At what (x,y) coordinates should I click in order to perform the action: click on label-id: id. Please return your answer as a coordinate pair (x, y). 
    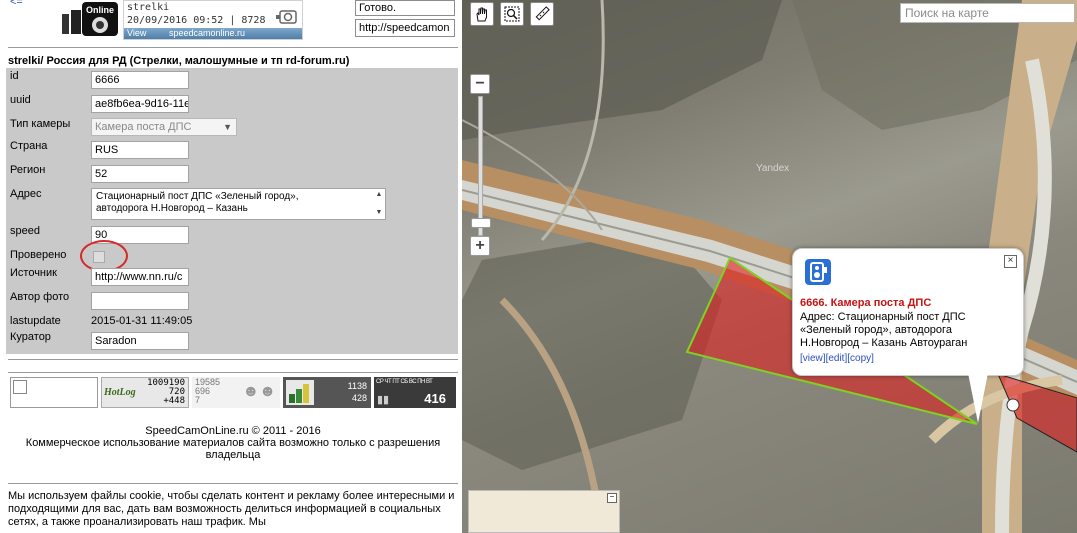
    Looking at the image, I should click on (14, 76).